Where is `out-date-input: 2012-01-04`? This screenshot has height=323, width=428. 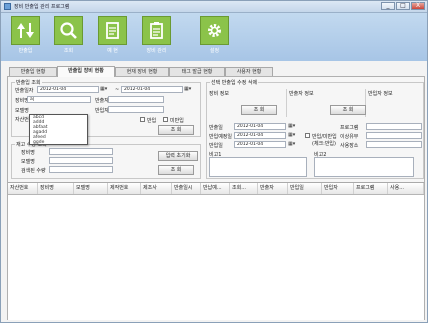
out-date-input: 2012-01-04 is located at coordinates (260, 126).